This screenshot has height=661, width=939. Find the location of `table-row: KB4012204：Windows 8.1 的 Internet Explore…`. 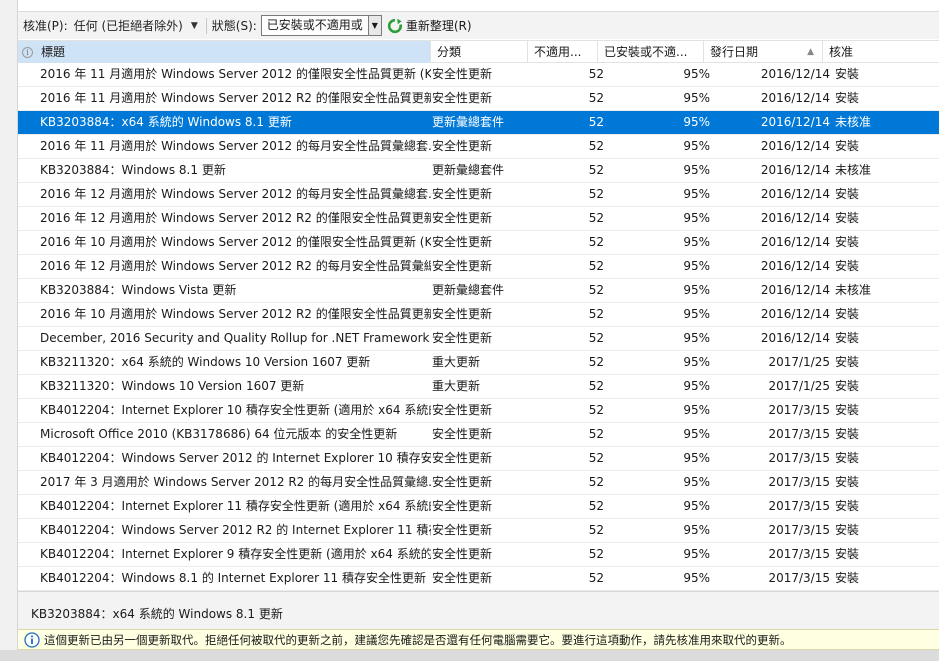

table-row: KB4012204：Windows 8.1 的 Internet Explore… is located at coordinates (478, 579).